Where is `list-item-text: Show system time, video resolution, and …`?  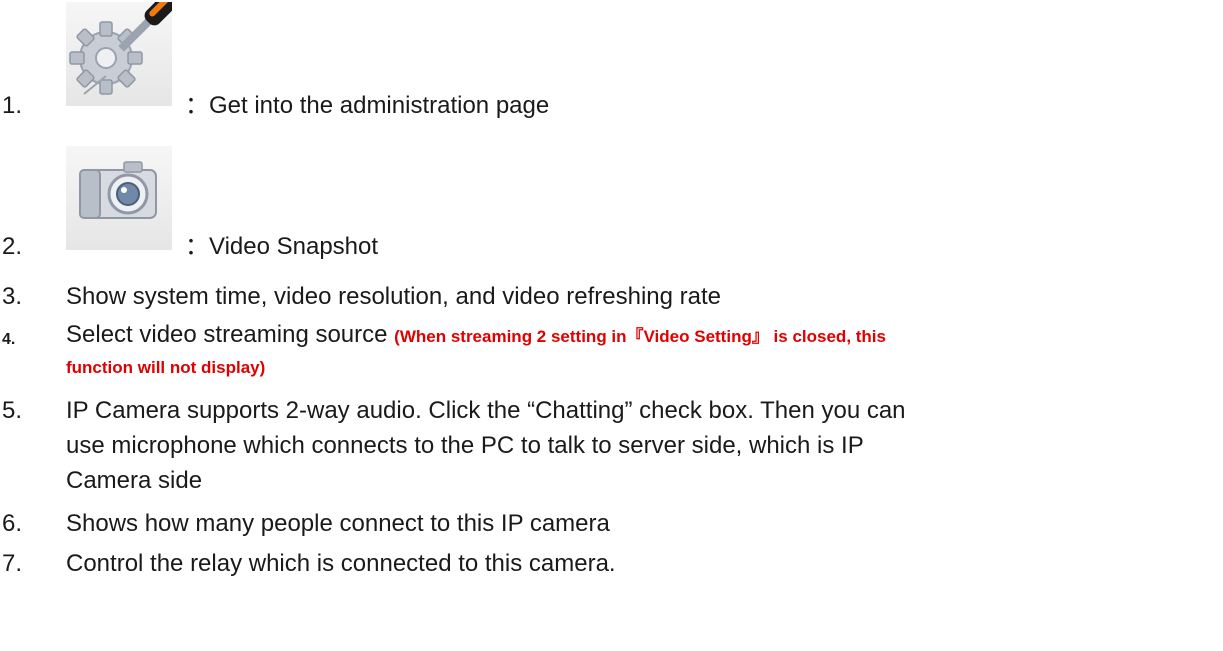
list-item-text: Show system time, video resolution, and … is located at coordinates (393, 296).